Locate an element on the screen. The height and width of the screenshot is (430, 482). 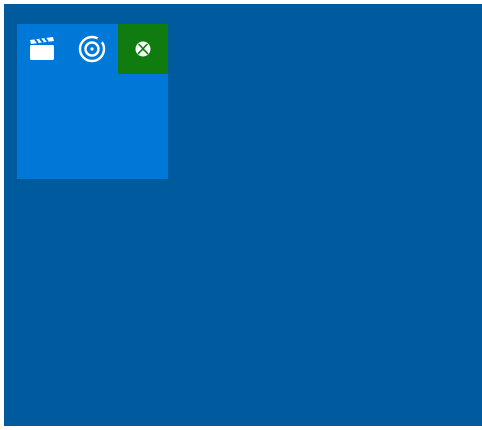
tile-group is located at coordinates (92, 101).